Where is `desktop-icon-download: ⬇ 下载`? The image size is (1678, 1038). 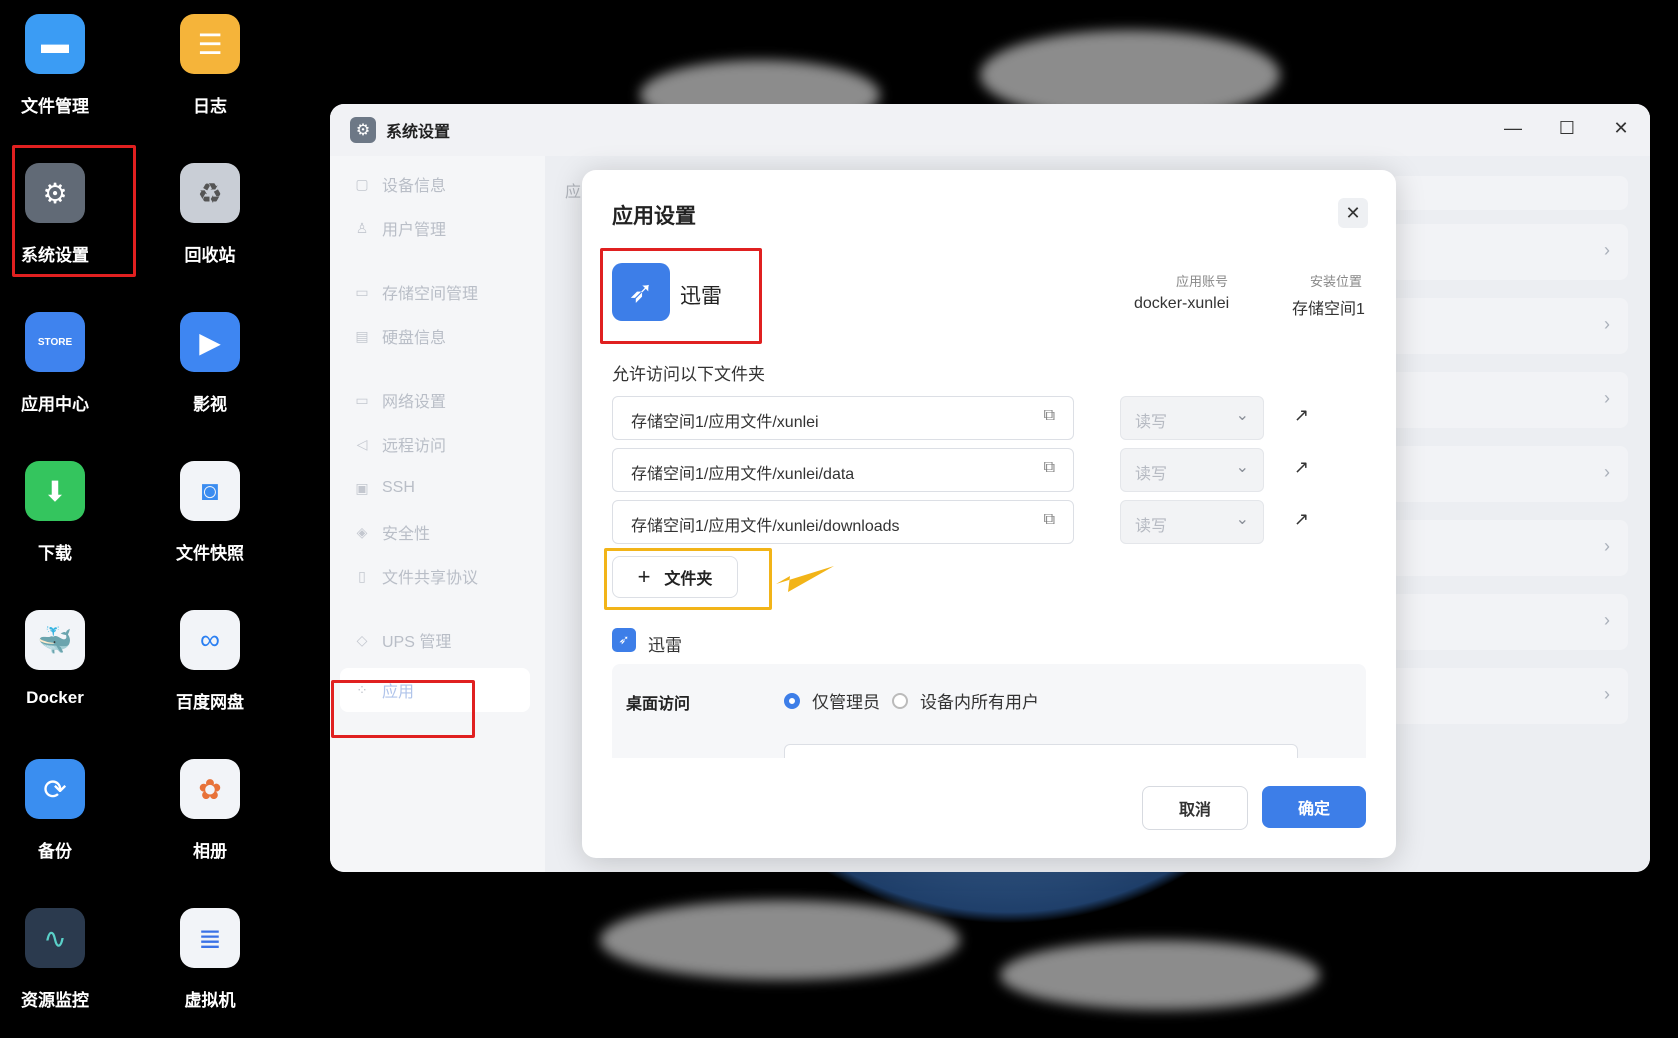 desktop-icon-download: ⬇ 下载 is located at coordinates (55, 516).